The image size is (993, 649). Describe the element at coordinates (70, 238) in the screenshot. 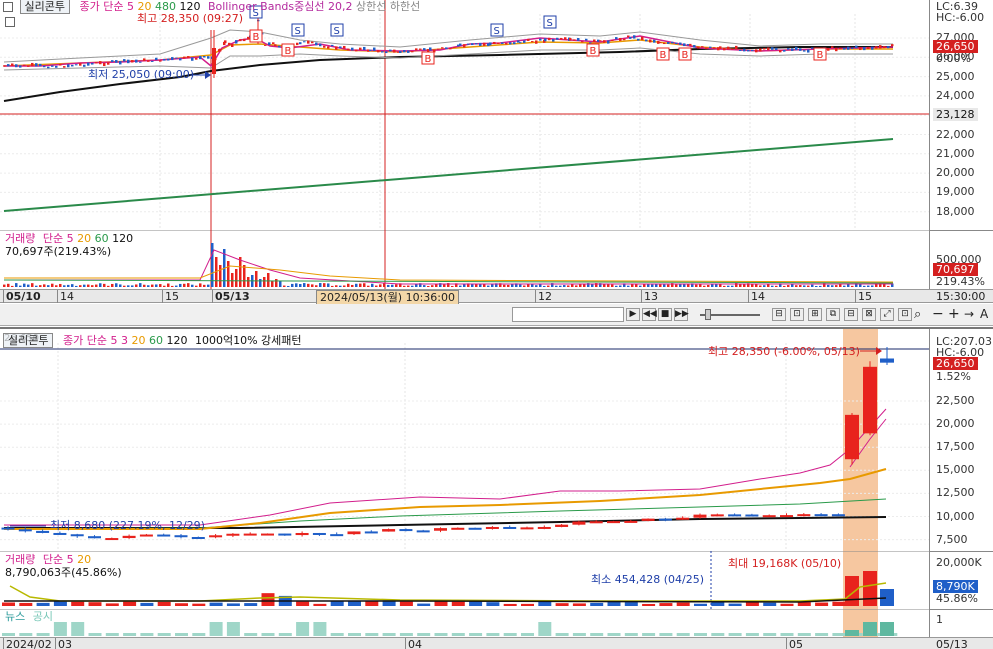

I see `vol-ma-5: 5` at that location.